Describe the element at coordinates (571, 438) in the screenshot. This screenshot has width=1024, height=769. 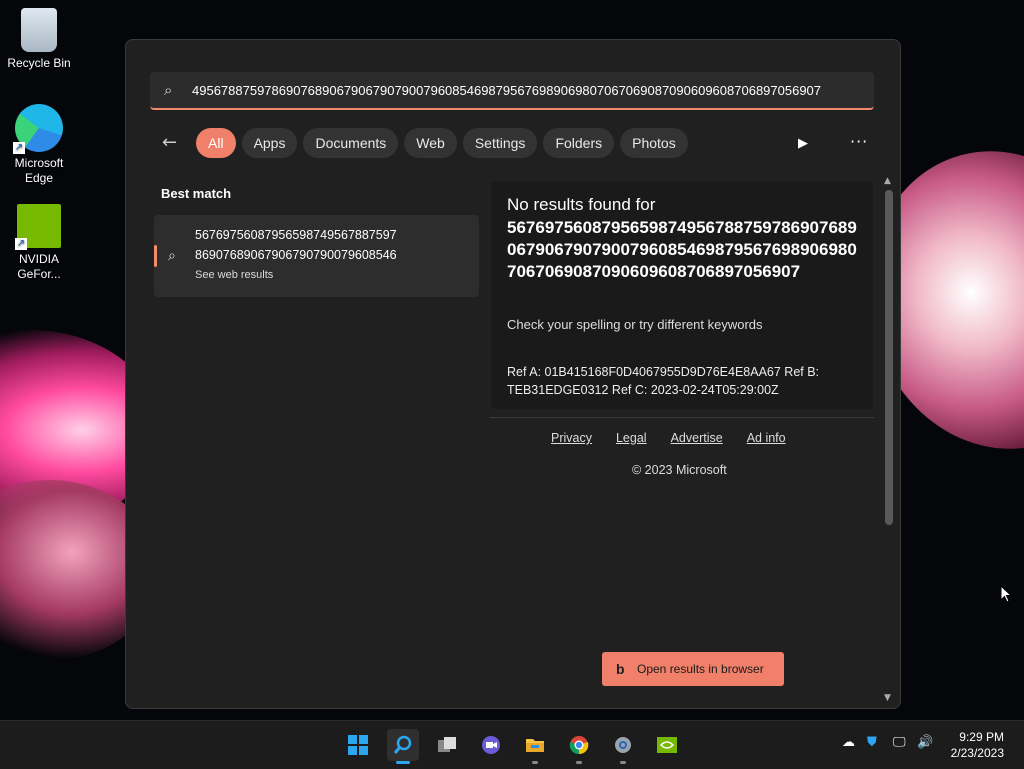
I see `privacy-link: Privacy` at that location.